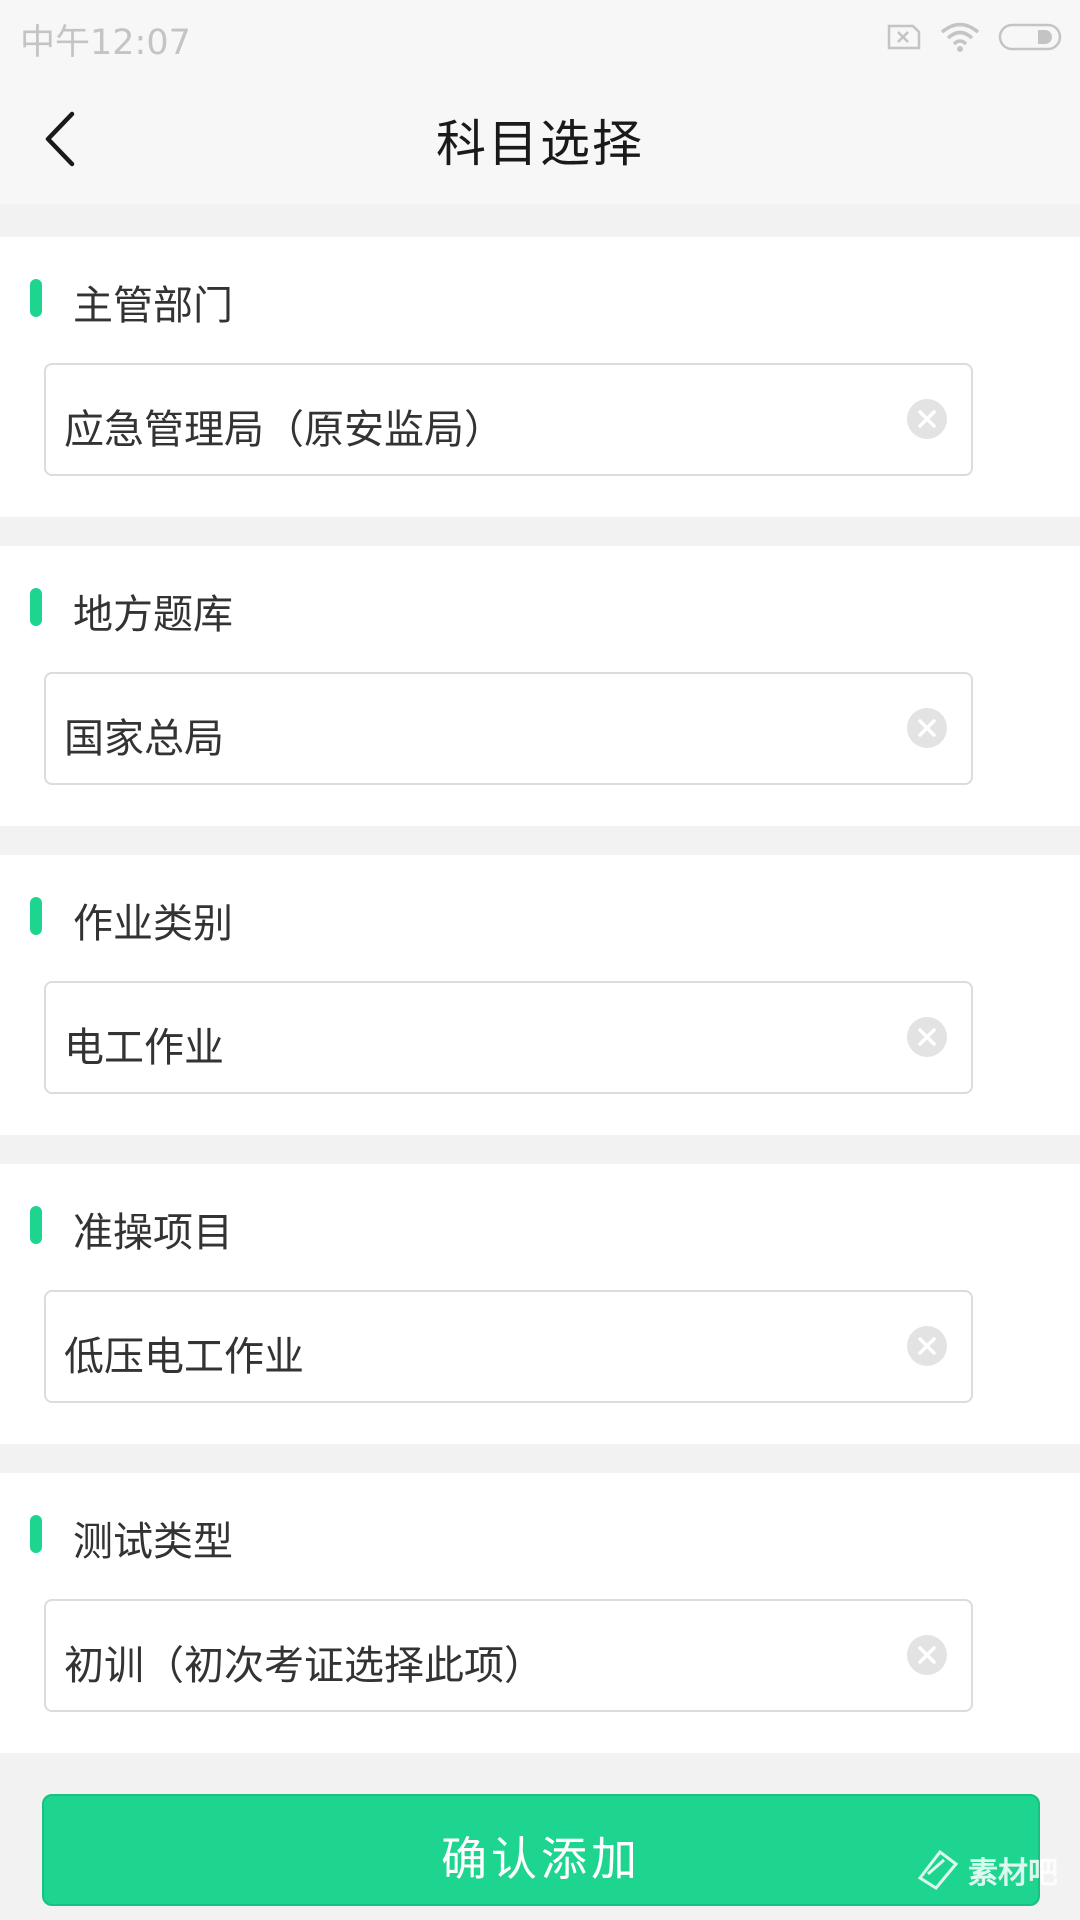 Image resolution: width=1080 pixels, height=1920 pixels. What do you see at coordinates (284, 430) in the screenshot?
I see `field-value: 应急管理局（原安监局）` at bounding box center [284, 430].